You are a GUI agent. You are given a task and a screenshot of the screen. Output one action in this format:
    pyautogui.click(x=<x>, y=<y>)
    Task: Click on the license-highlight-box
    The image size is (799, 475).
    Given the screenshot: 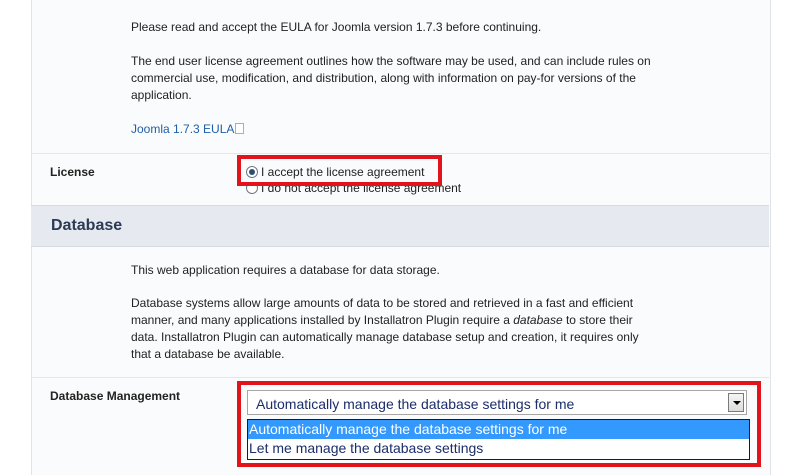 What is the action you would take?
    pyautogui.click(x=339, y=170)
    